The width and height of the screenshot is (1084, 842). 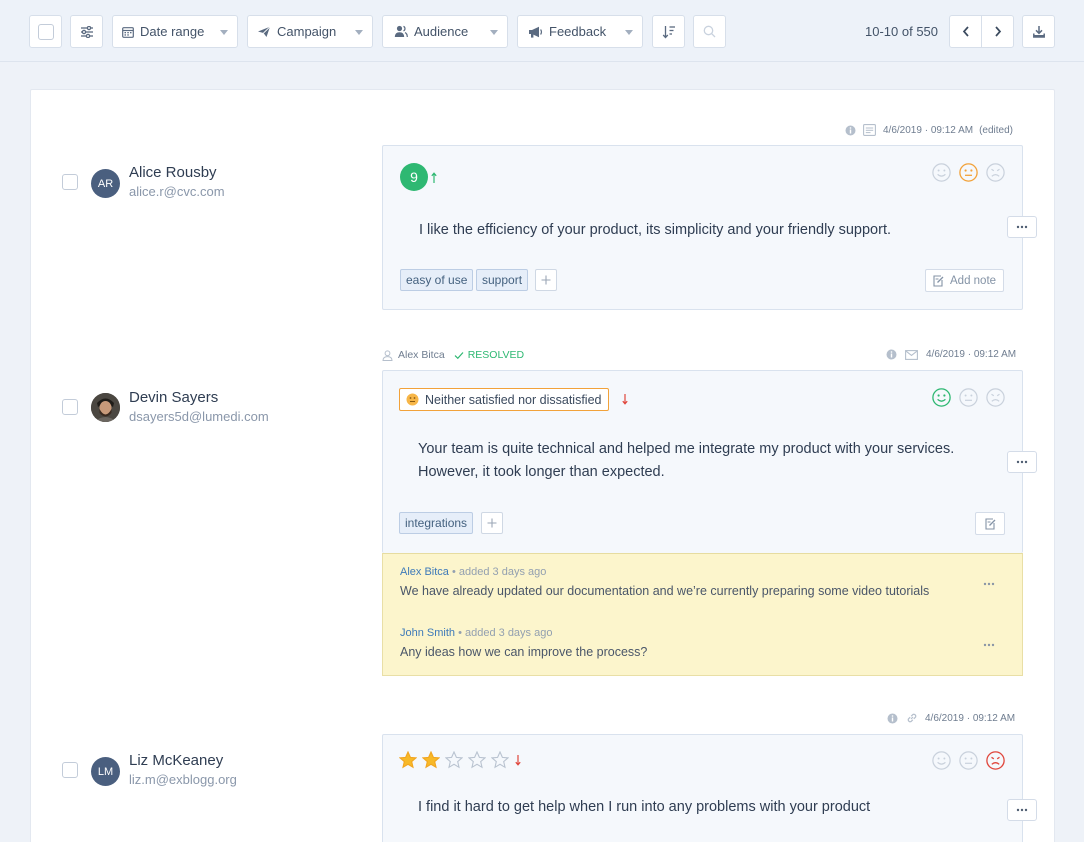 I want to click on star-empty-icon, so click(x=500, y=760).